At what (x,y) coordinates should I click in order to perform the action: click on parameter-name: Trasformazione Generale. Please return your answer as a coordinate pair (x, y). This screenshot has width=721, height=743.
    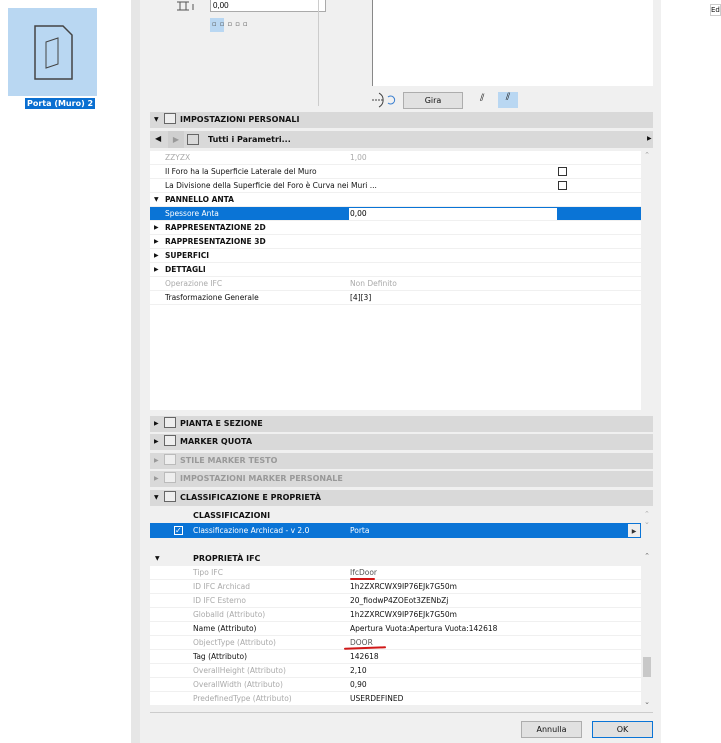
    Looking at the image, I should click on (212, 297).